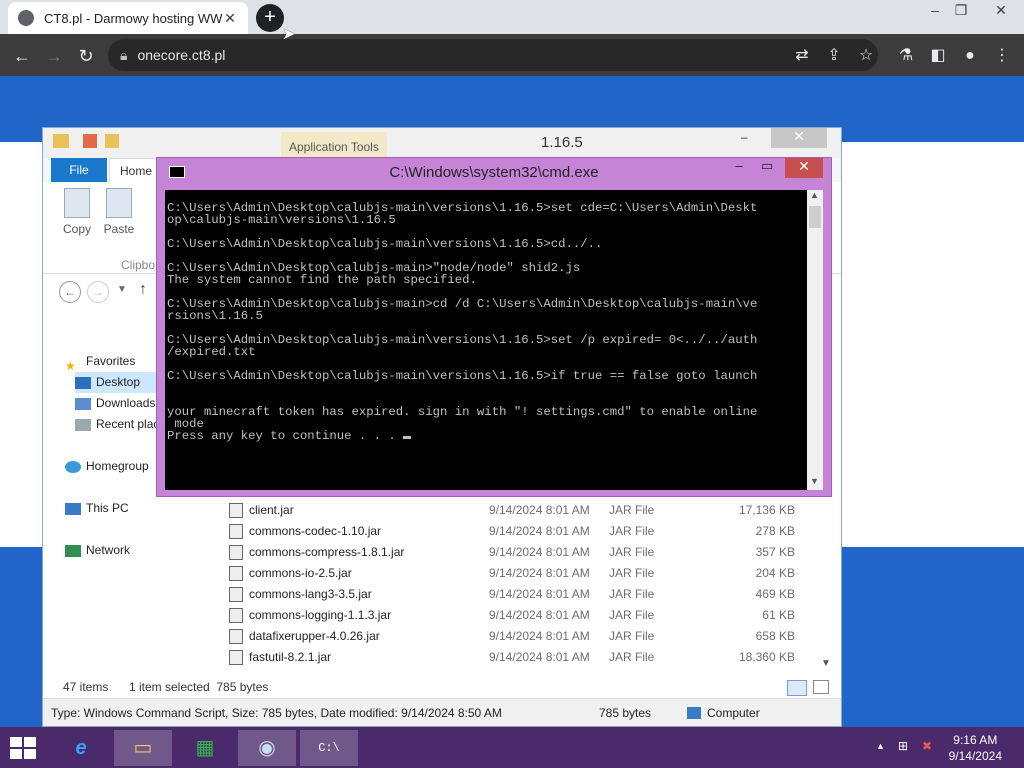 The height and width of the screenshot is (768, 1024). Describe the element at coordinates (334, 145) in the screenshot. I see `application-tools-tab: Application Tools` at that location.